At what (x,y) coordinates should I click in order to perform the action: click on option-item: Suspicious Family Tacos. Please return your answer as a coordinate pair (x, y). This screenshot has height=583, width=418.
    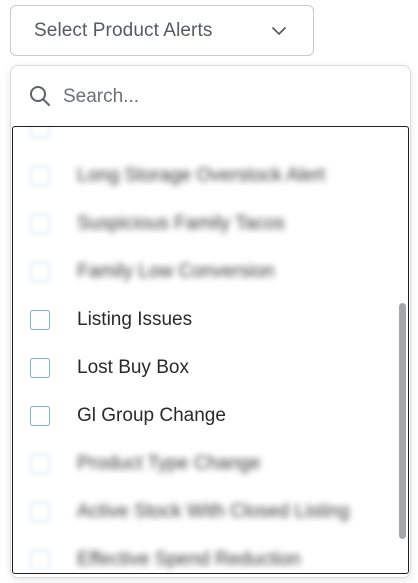
    Looking at the image, I should click on (203, 225).